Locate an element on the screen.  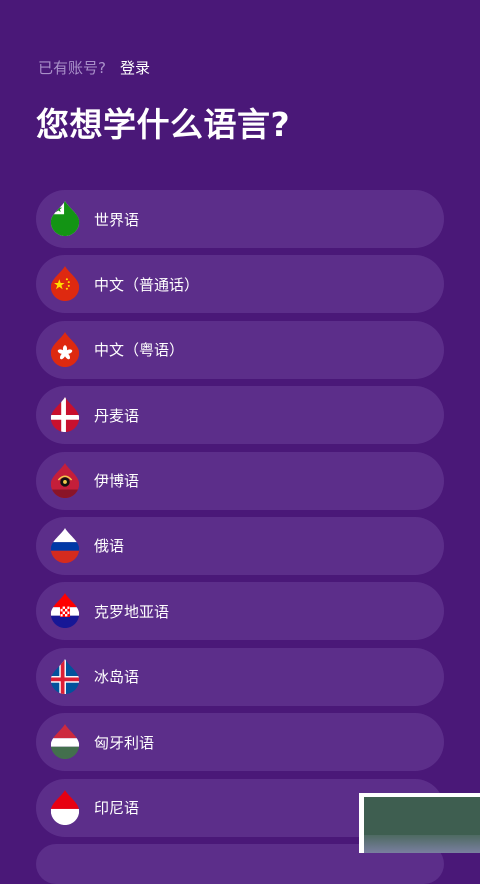
language-label: 丹麦语 is located at coordinates (117, 415).